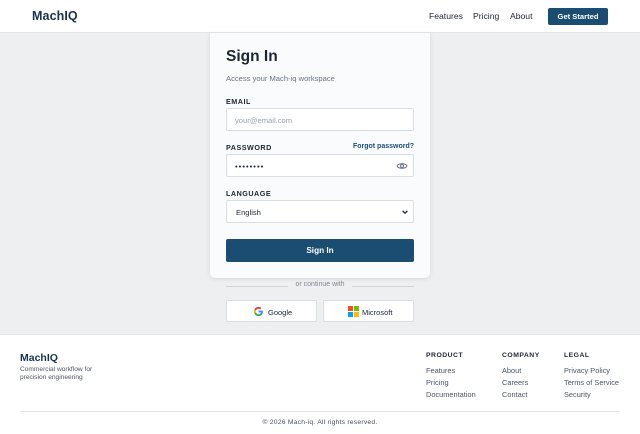  Describe the element at coordinates (383, 146) in the screenshot. I see `forgot-password-link: Forgot password?` at that location.